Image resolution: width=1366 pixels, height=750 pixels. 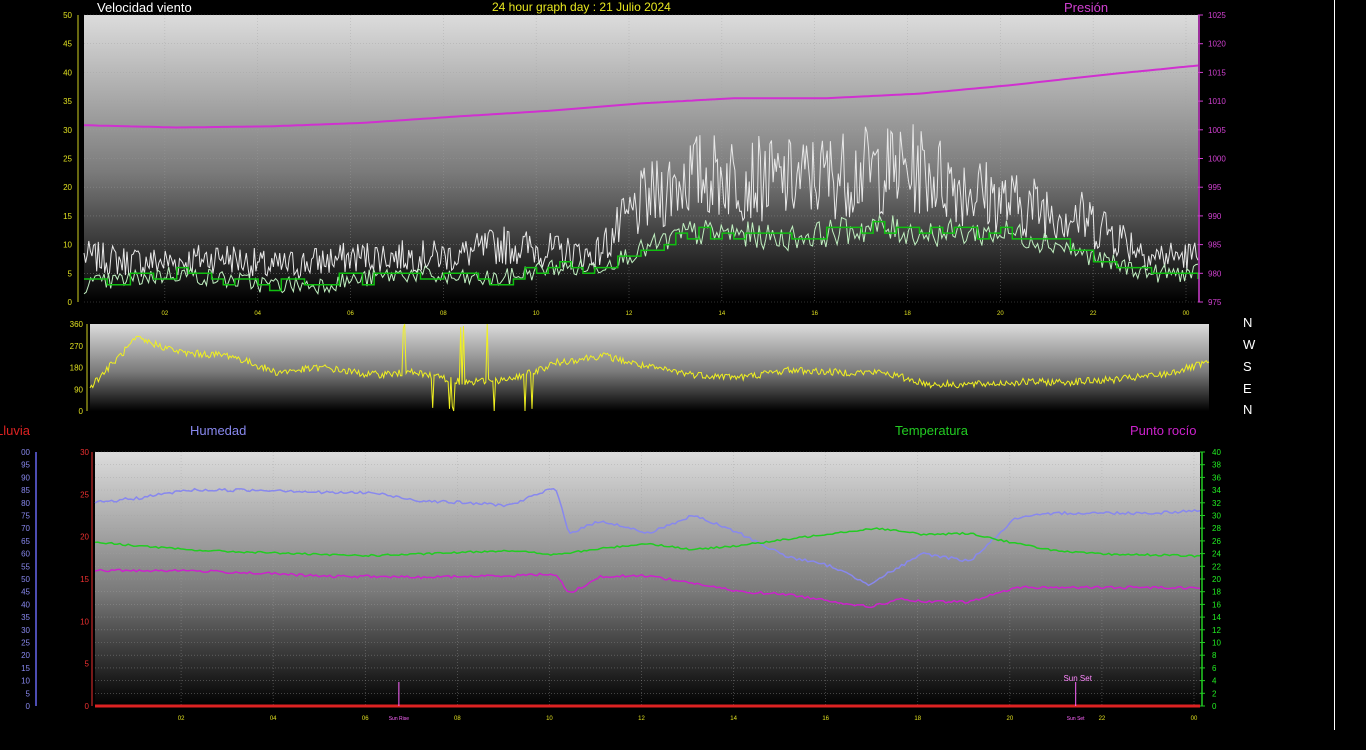 What do you see at coordinates (549, 719) in the screenshot?
I see `climate-hour-tick-label: 10` at bounding box center [549, 719].